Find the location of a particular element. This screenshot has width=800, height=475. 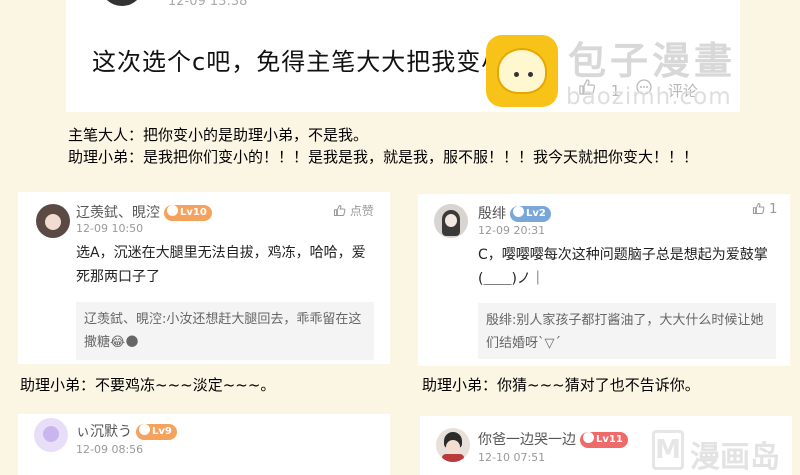

reply-box: 殷绯:别人家孩子都打酱油了，大大什么时候让她们结婚呀`▽´ is located at coordinates (627, 331).